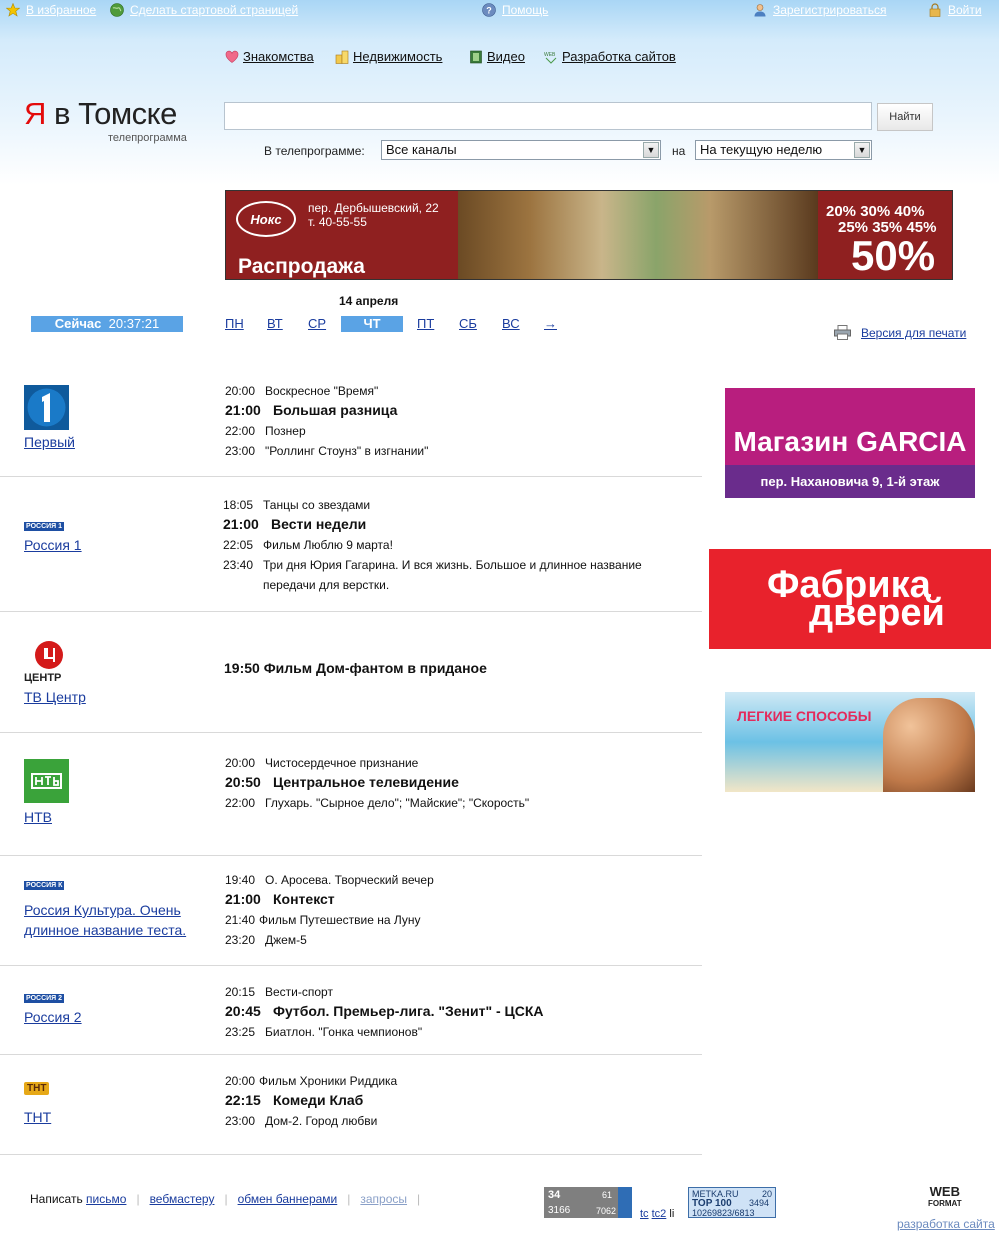  What do you see at coordinates (317, 505) in the screenshot?
I see `program-title: Танцы со звездами` at bounding box center [317, 505].